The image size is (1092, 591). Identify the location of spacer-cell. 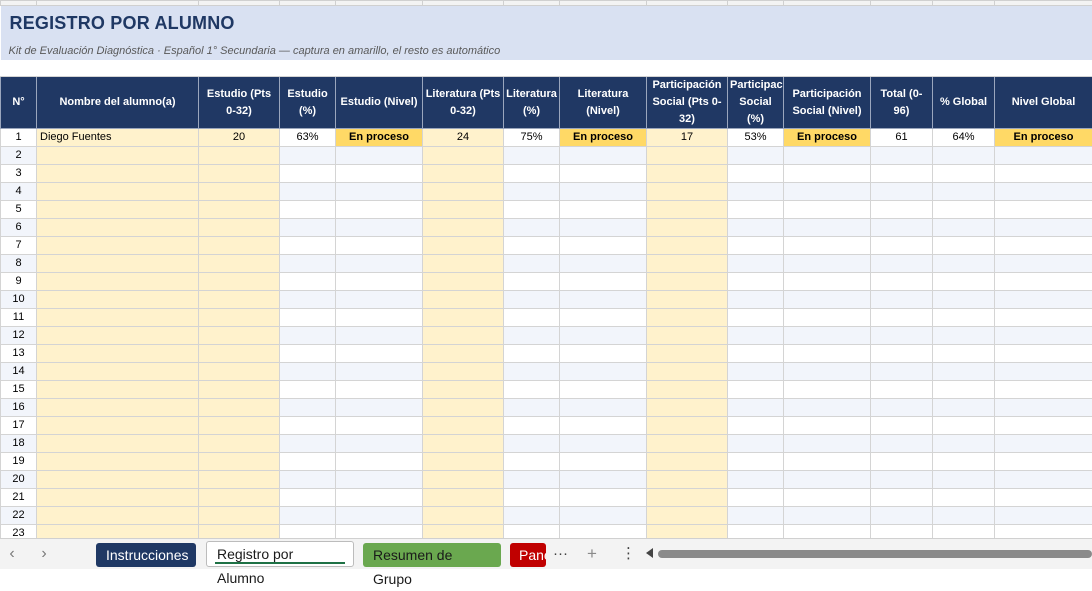
(546, 68).